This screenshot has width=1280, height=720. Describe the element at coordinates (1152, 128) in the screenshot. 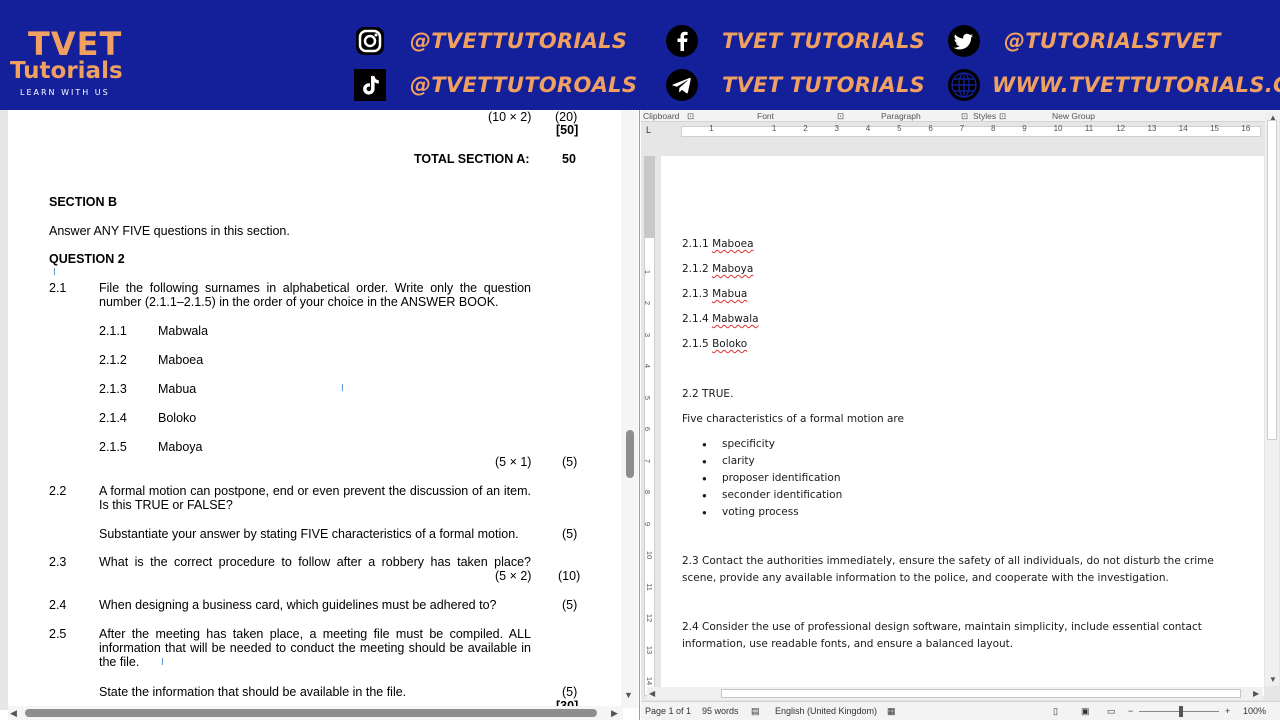

I see `ruler-tick-label: 13` at that location.